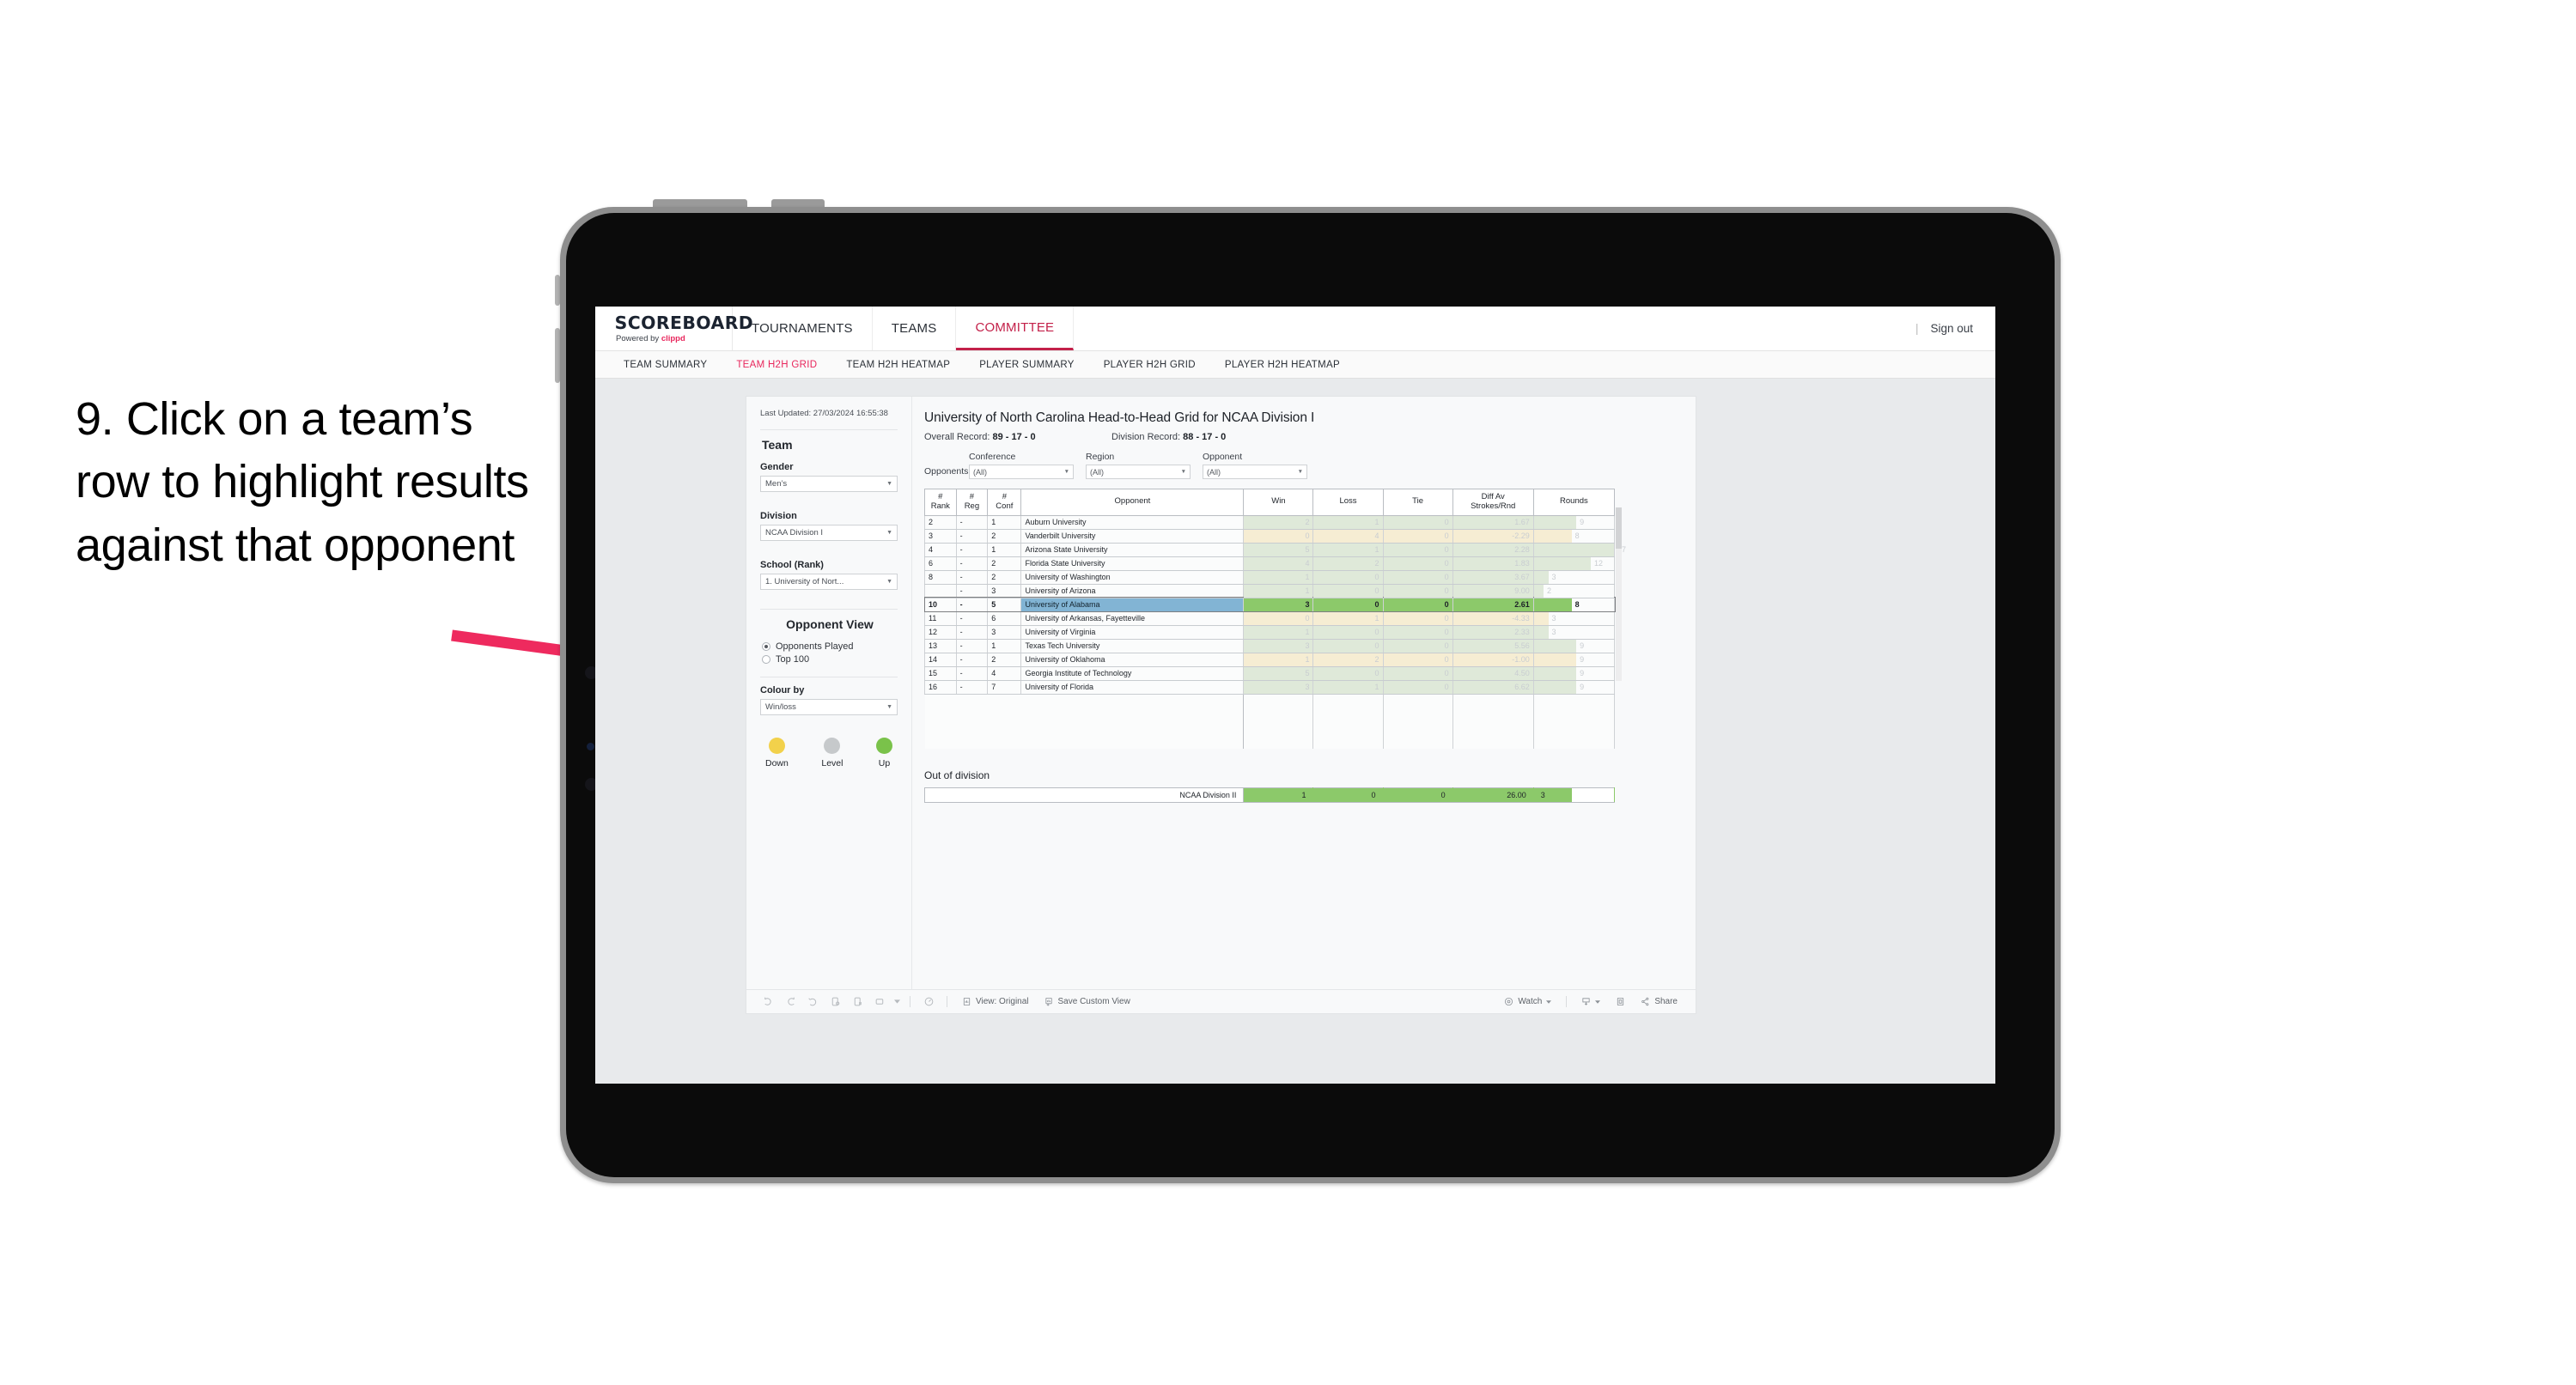 This screenshot has width=2576, height=1385. I want to click on view-original-button: View: Original, so click(995, 1001).